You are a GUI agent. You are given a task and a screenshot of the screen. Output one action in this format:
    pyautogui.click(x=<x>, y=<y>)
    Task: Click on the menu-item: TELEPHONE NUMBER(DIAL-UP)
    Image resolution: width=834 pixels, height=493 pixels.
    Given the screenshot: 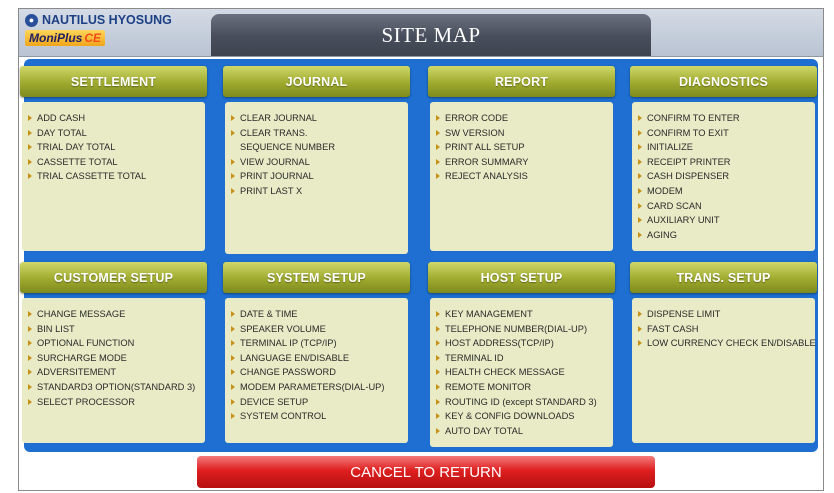 What is the action you would take?
    pyautogui.click(x=522, y=329)
    